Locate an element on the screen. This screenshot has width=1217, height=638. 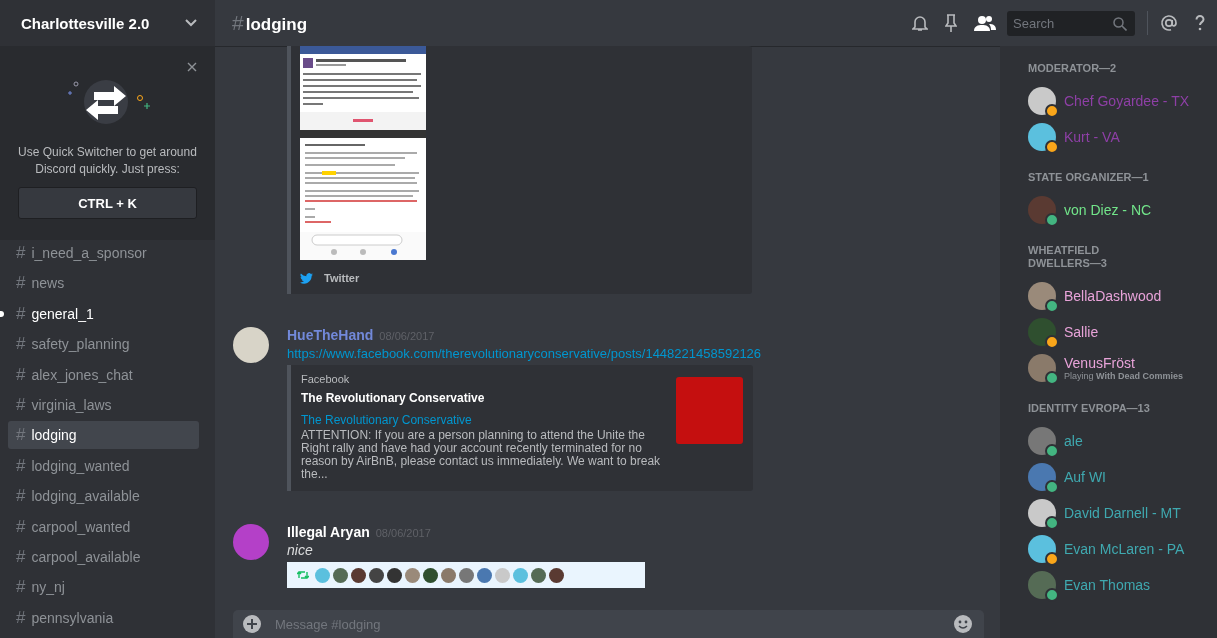
mention-icon is located at coordinates (1169, 23).